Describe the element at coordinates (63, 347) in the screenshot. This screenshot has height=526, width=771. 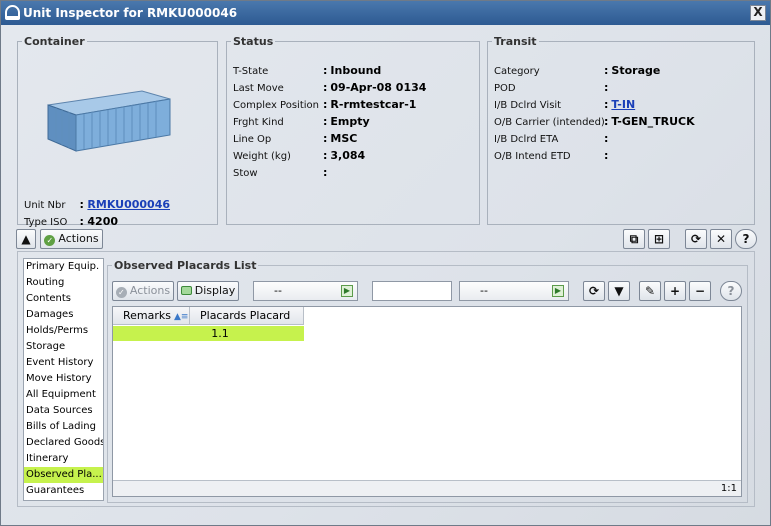
I see `sidebar-item: Storage` at that location.